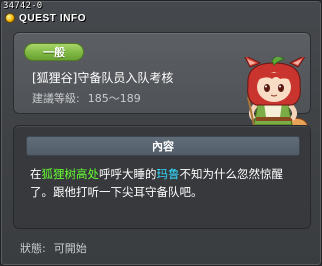 This screenshot has height=266, width=322. I want to click on npc-link: 玛鲁, so click(168, 174).